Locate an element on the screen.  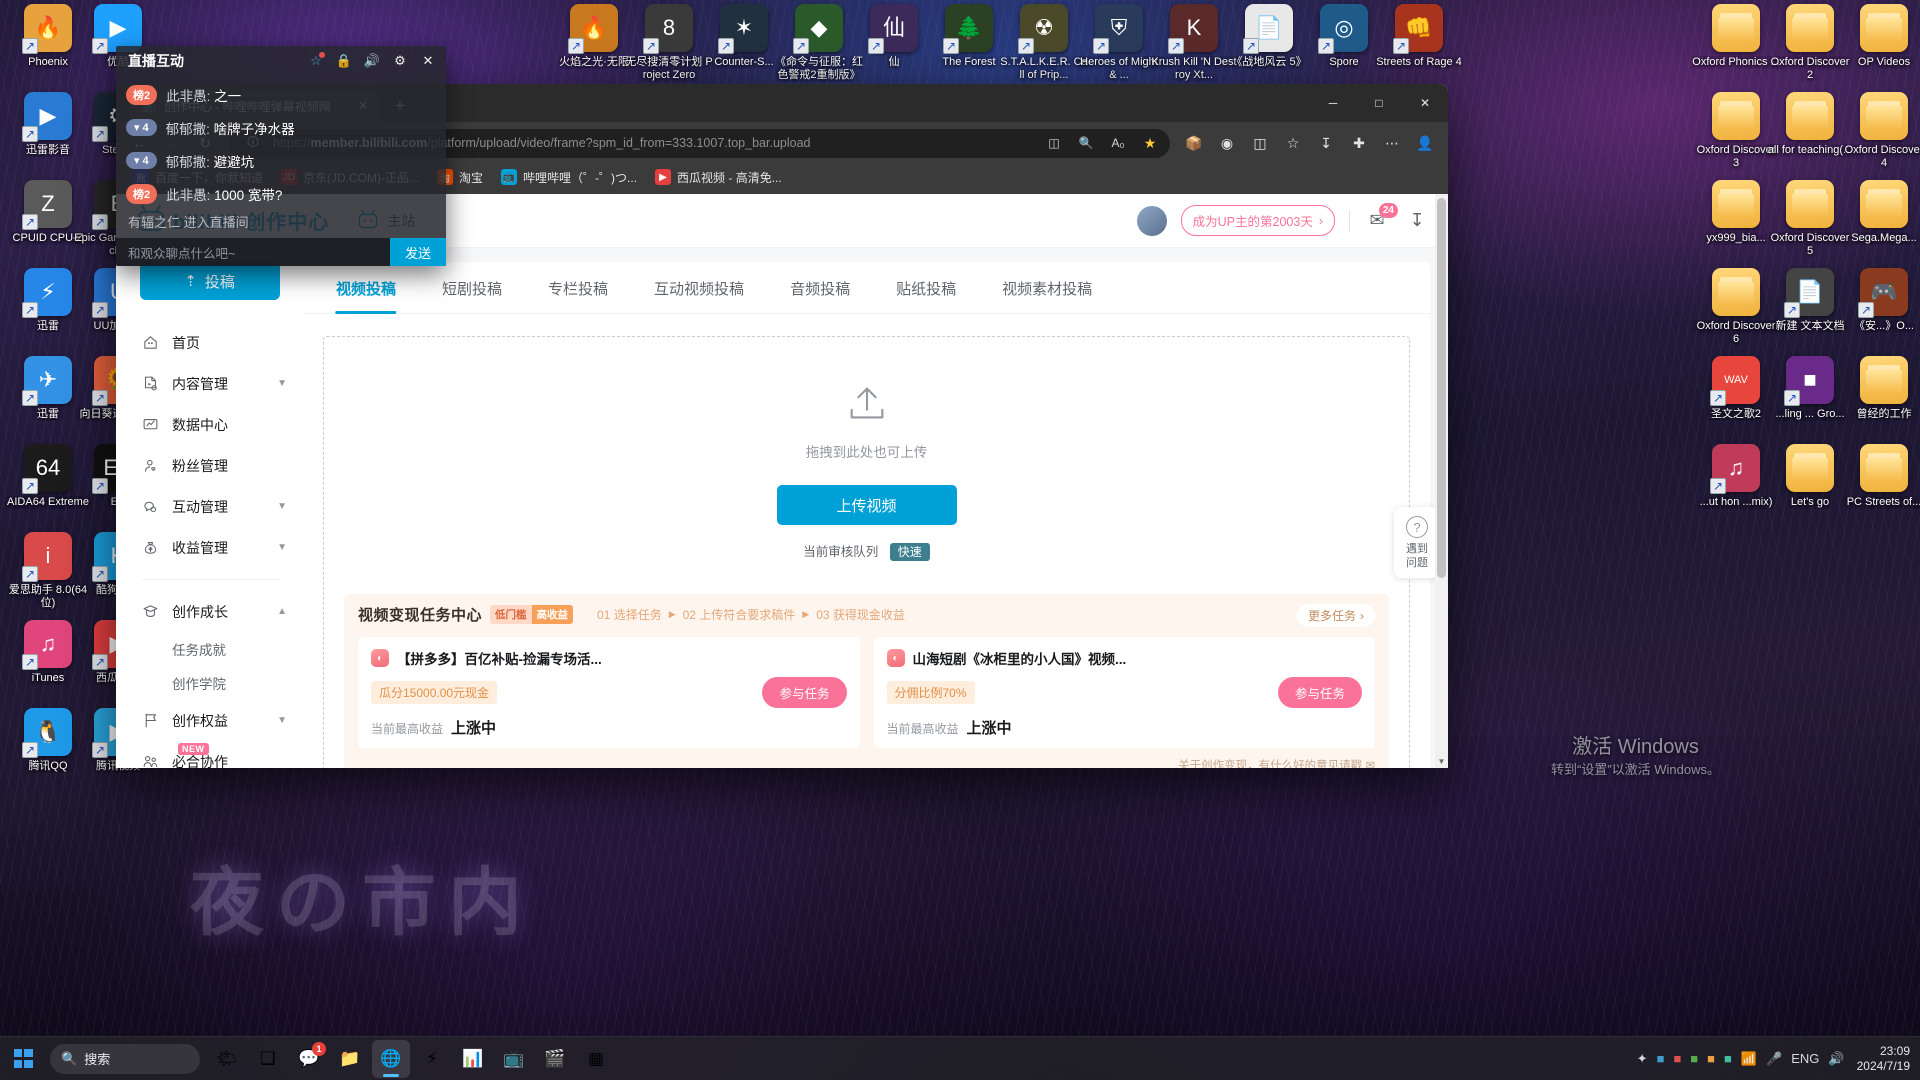
split-icon: ◫ is located at coordinates (1260, 143).